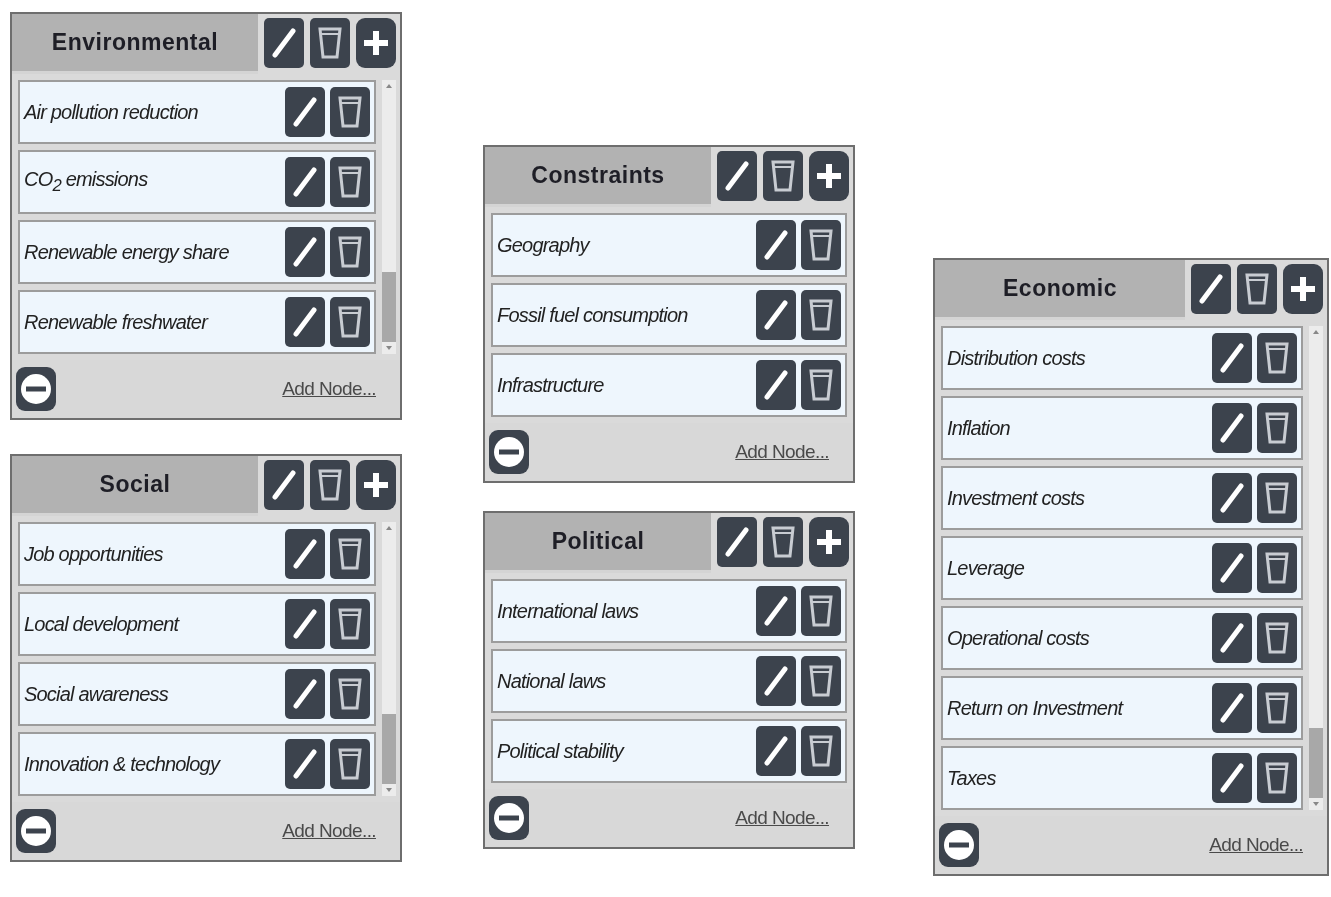  Describe the element at coordinates (1036, 708) in the screenshot. I see `node-label: Return on Investment` at that location.